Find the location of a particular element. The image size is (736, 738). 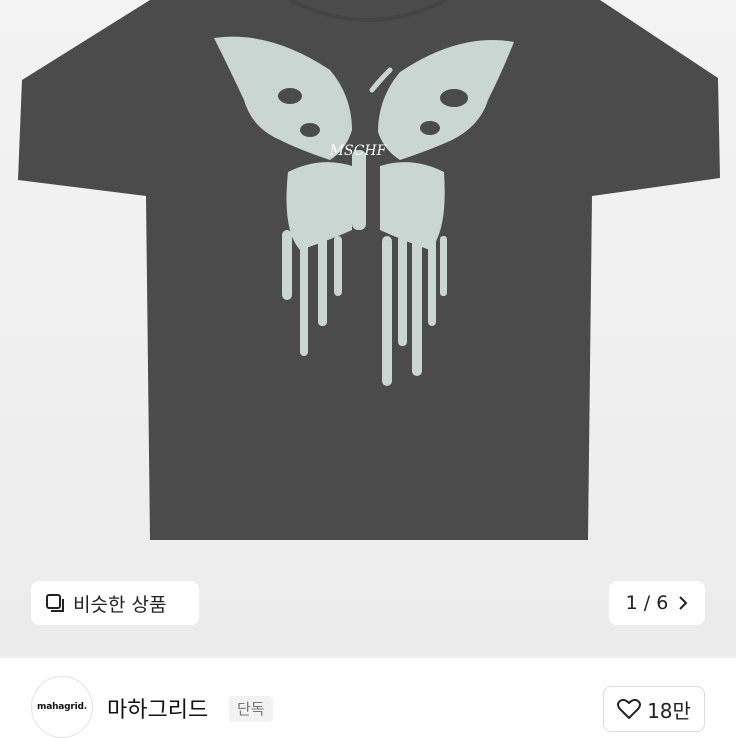

shirt-print-logo: MSCHF is located at coordinates (358, 151).